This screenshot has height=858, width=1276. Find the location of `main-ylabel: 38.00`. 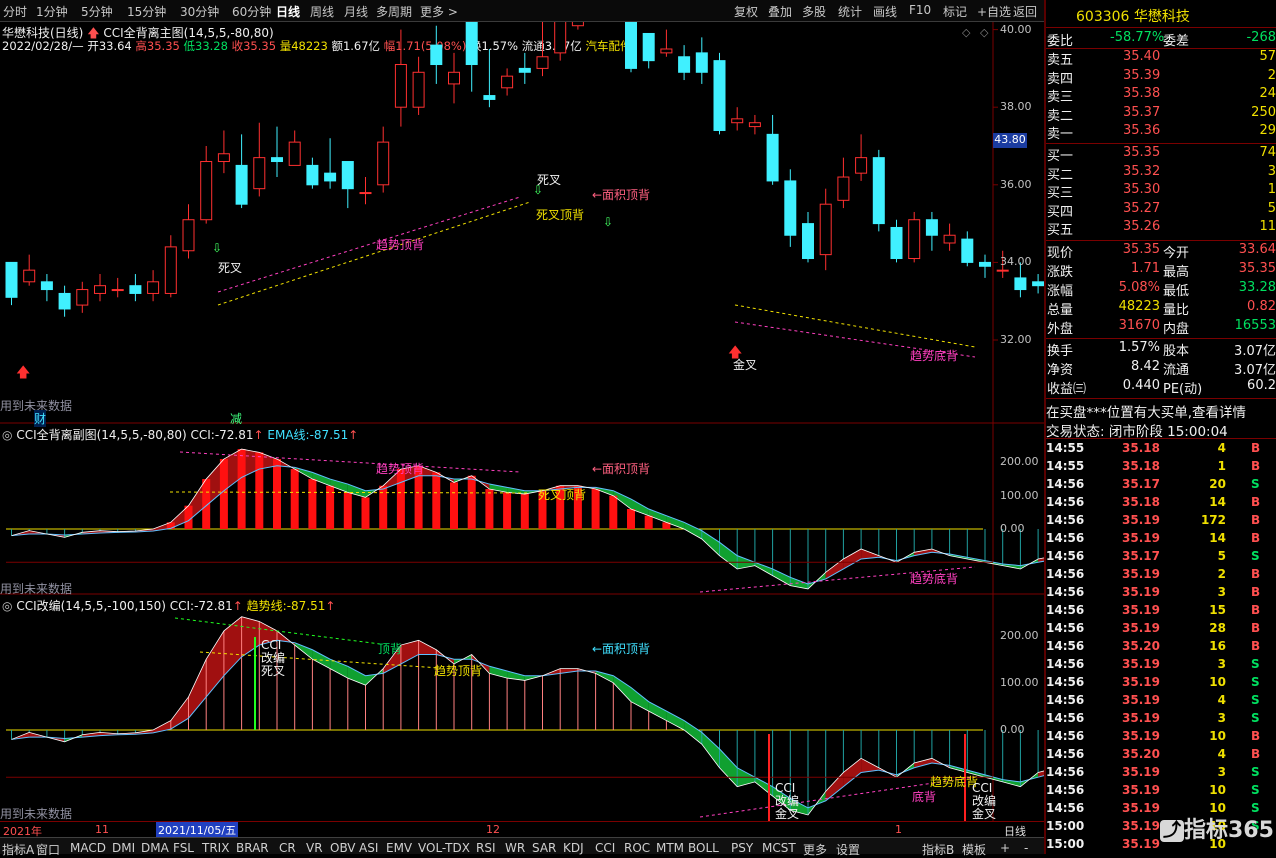

main-ylabel: 38.00 is located at coordinates (1016, 107).